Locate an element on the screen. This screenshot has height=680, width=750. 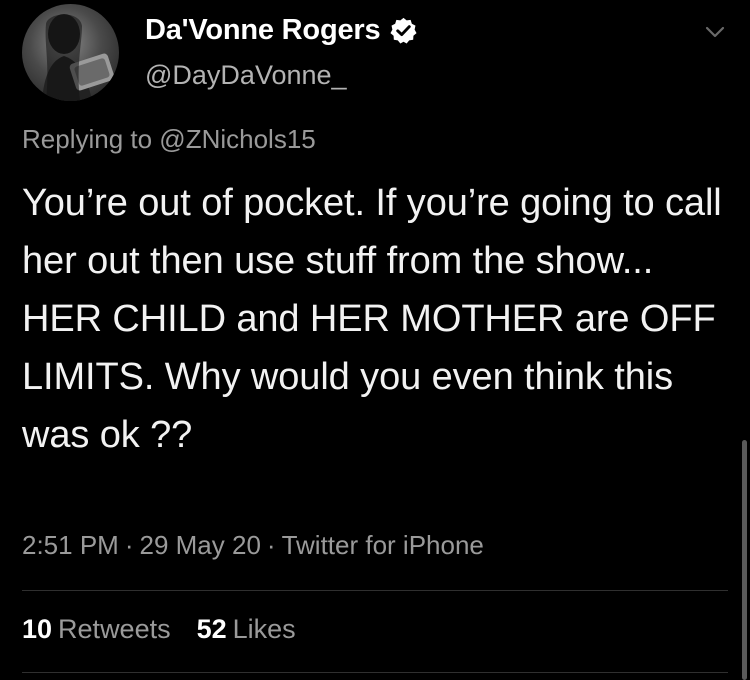
likes-stat: 52 Likes is located at coordinates (246, 629).